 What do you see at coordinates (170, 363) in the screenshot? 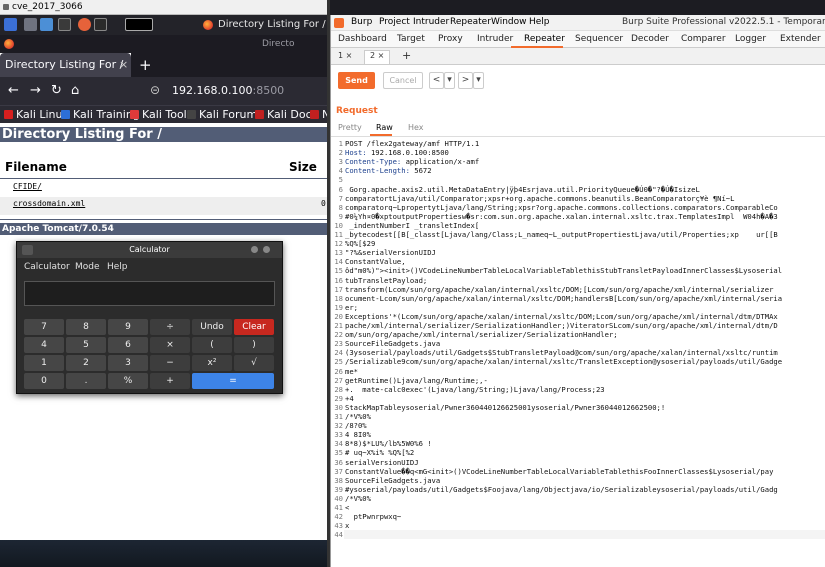
I see `calc-key: −` at bounding box center [170, 363].